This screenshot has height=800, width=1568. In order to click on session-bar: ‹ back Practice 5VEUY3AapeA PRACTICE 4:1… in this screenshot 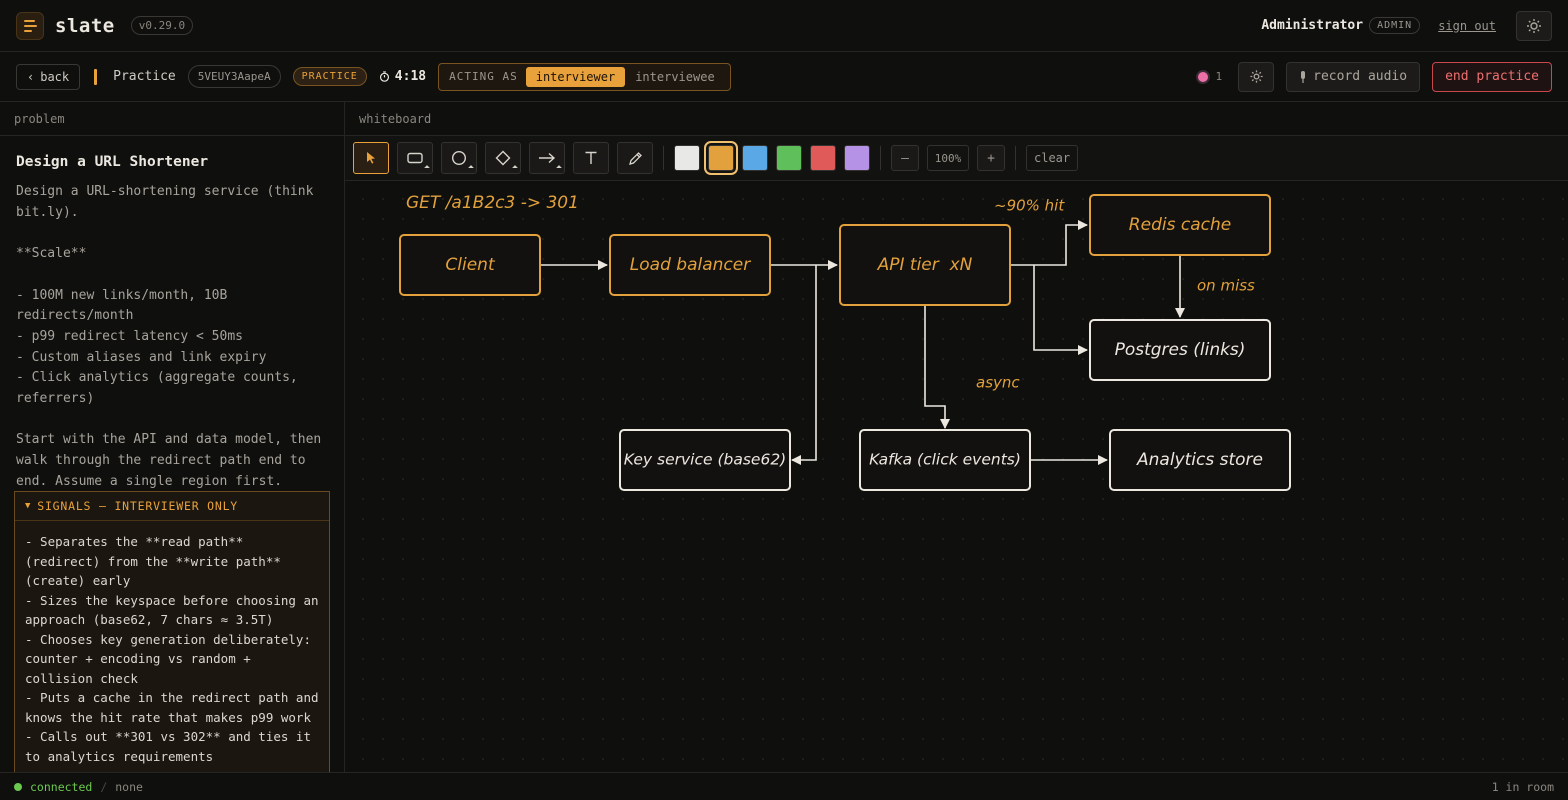, I will do `click(784, 77)`.